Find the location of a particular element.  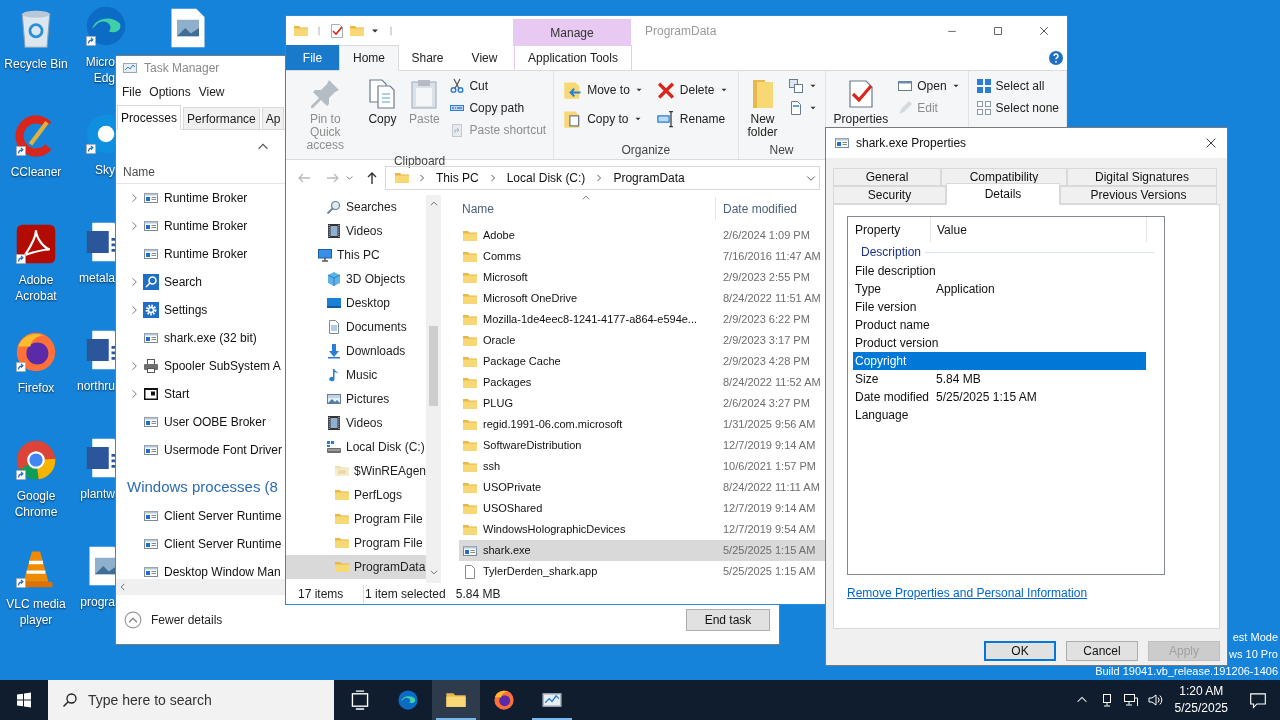

icon-label: plantw is located at coordinates (97, 494).